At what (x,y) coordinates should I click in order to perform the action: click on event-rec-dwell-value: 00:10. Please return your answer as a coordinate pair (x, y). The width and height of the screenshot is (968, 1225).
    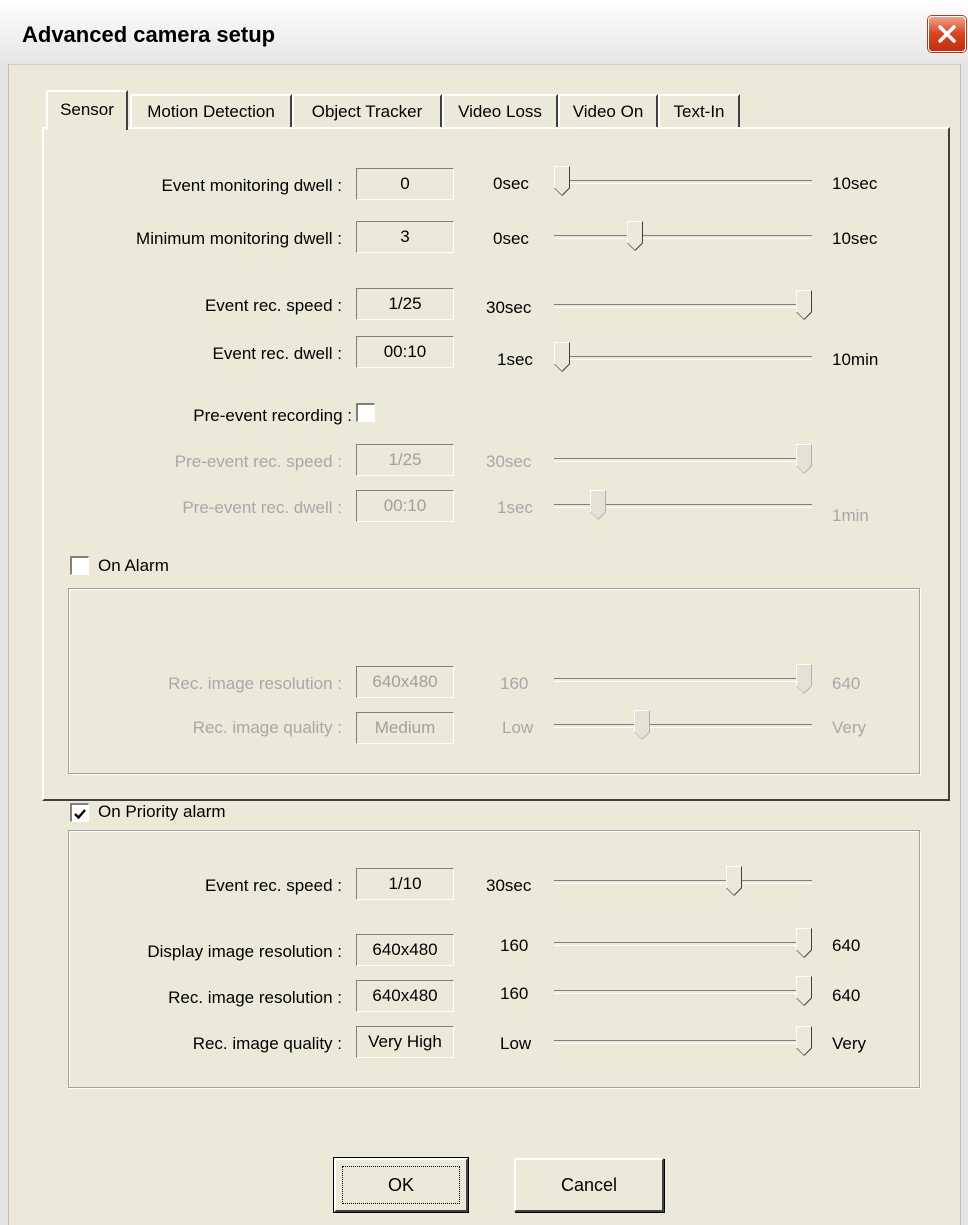
    Looking at the image, I should click on (405, 352).